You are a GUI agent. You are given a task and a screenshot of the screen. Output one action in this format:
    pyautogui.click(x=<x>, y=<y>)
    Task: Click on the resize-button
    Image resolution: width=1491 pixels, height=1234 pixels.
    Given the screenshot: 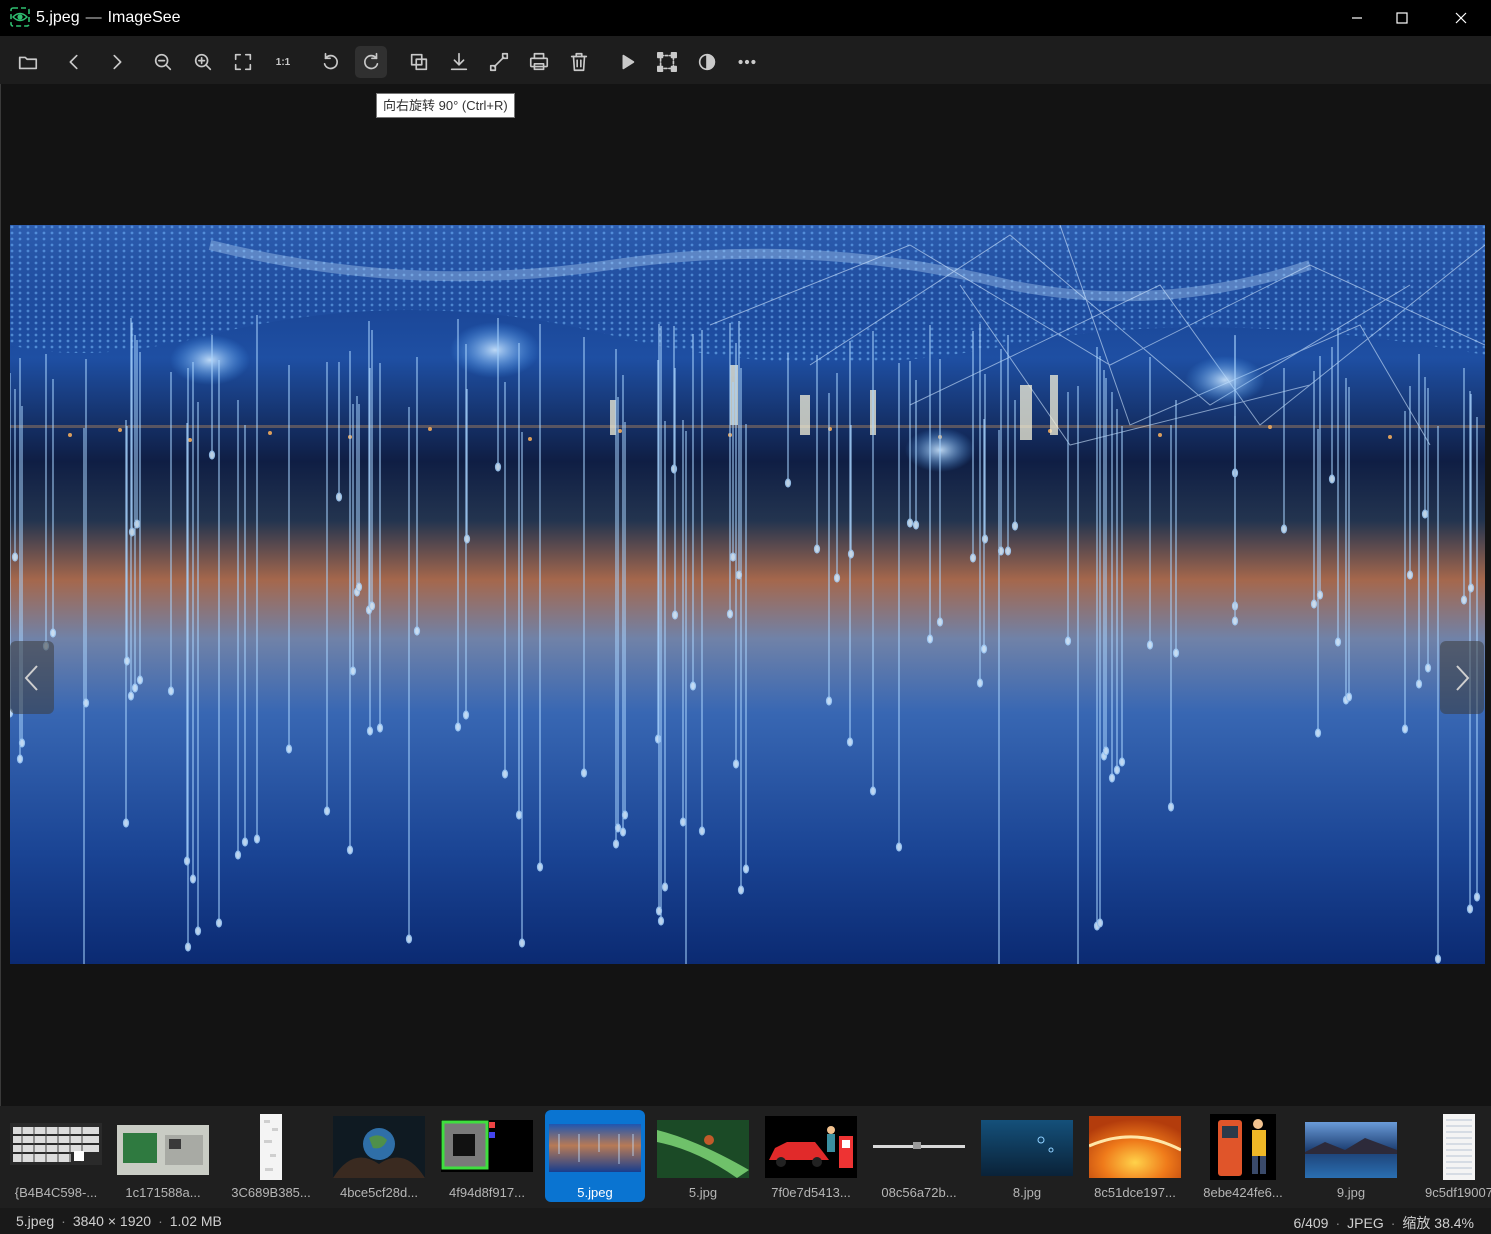 What is the action you would take?
    pyautogui.click(x=499, y=62)
    